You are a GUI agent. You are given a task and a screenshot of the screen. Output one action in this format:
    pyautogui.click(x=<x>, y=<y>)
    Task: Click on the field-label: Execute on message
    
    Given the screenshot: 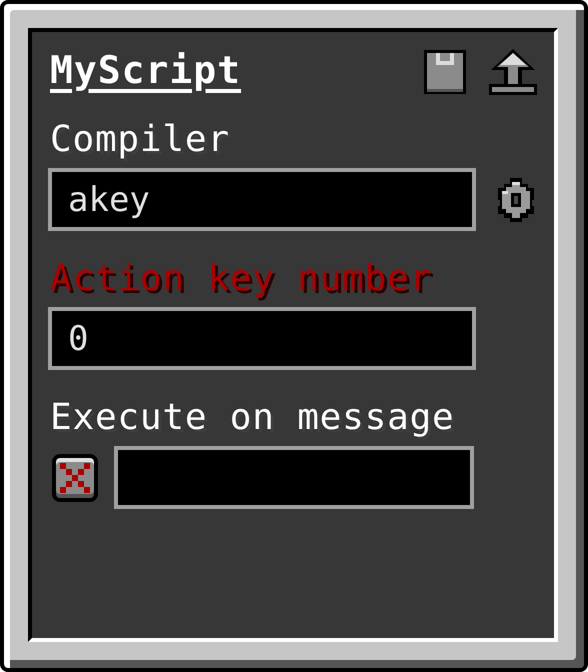 What is the action you would take?
    pyautogui.click(x=253, y=418)
    